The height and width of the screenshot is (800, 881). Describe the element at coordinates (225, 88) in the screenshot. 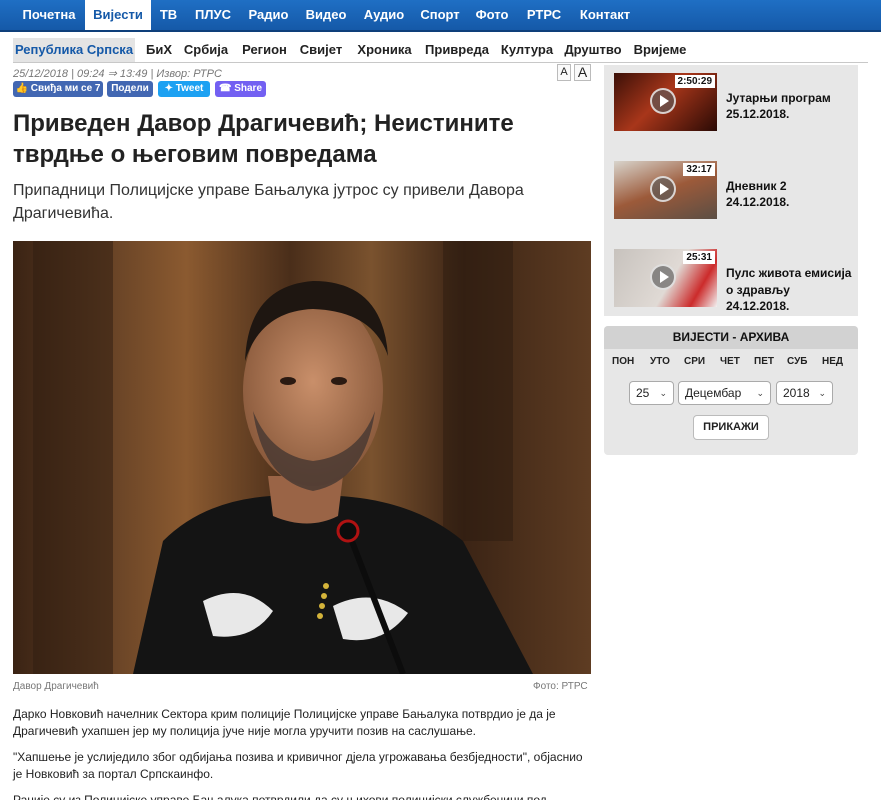

I see `viber-icon: ☎` at that location.